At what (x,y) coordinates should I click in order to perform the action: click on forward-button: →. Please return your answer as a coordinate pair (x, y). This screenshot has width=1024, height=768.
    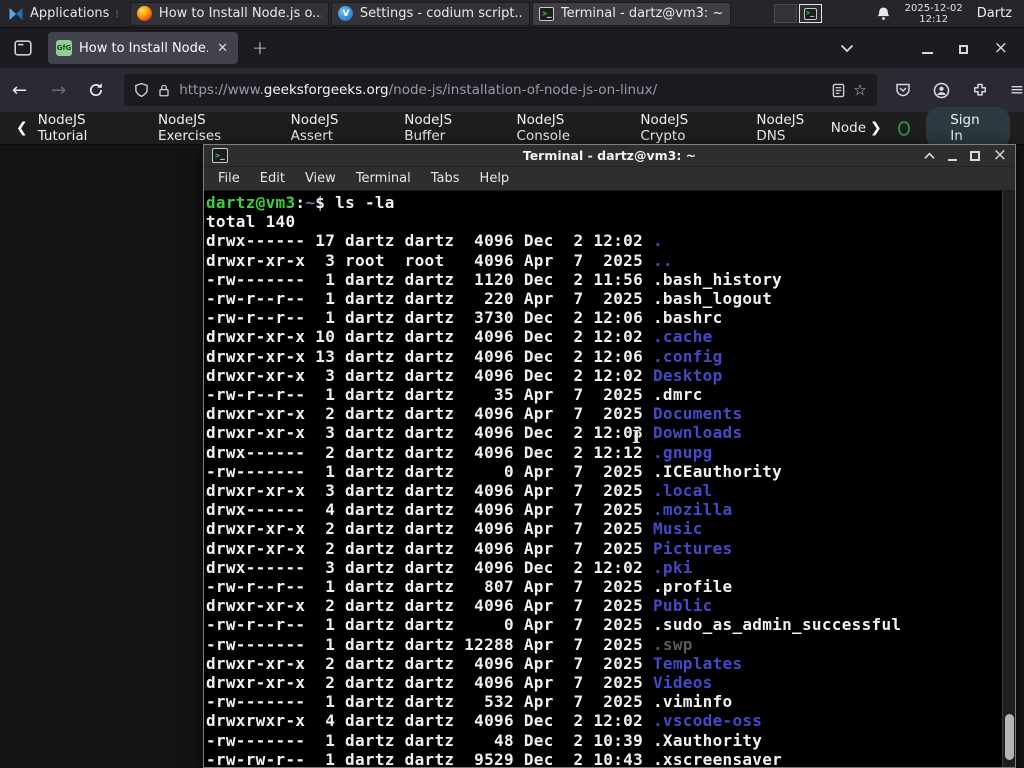
    Looking at the image, I should click on (58, 90).